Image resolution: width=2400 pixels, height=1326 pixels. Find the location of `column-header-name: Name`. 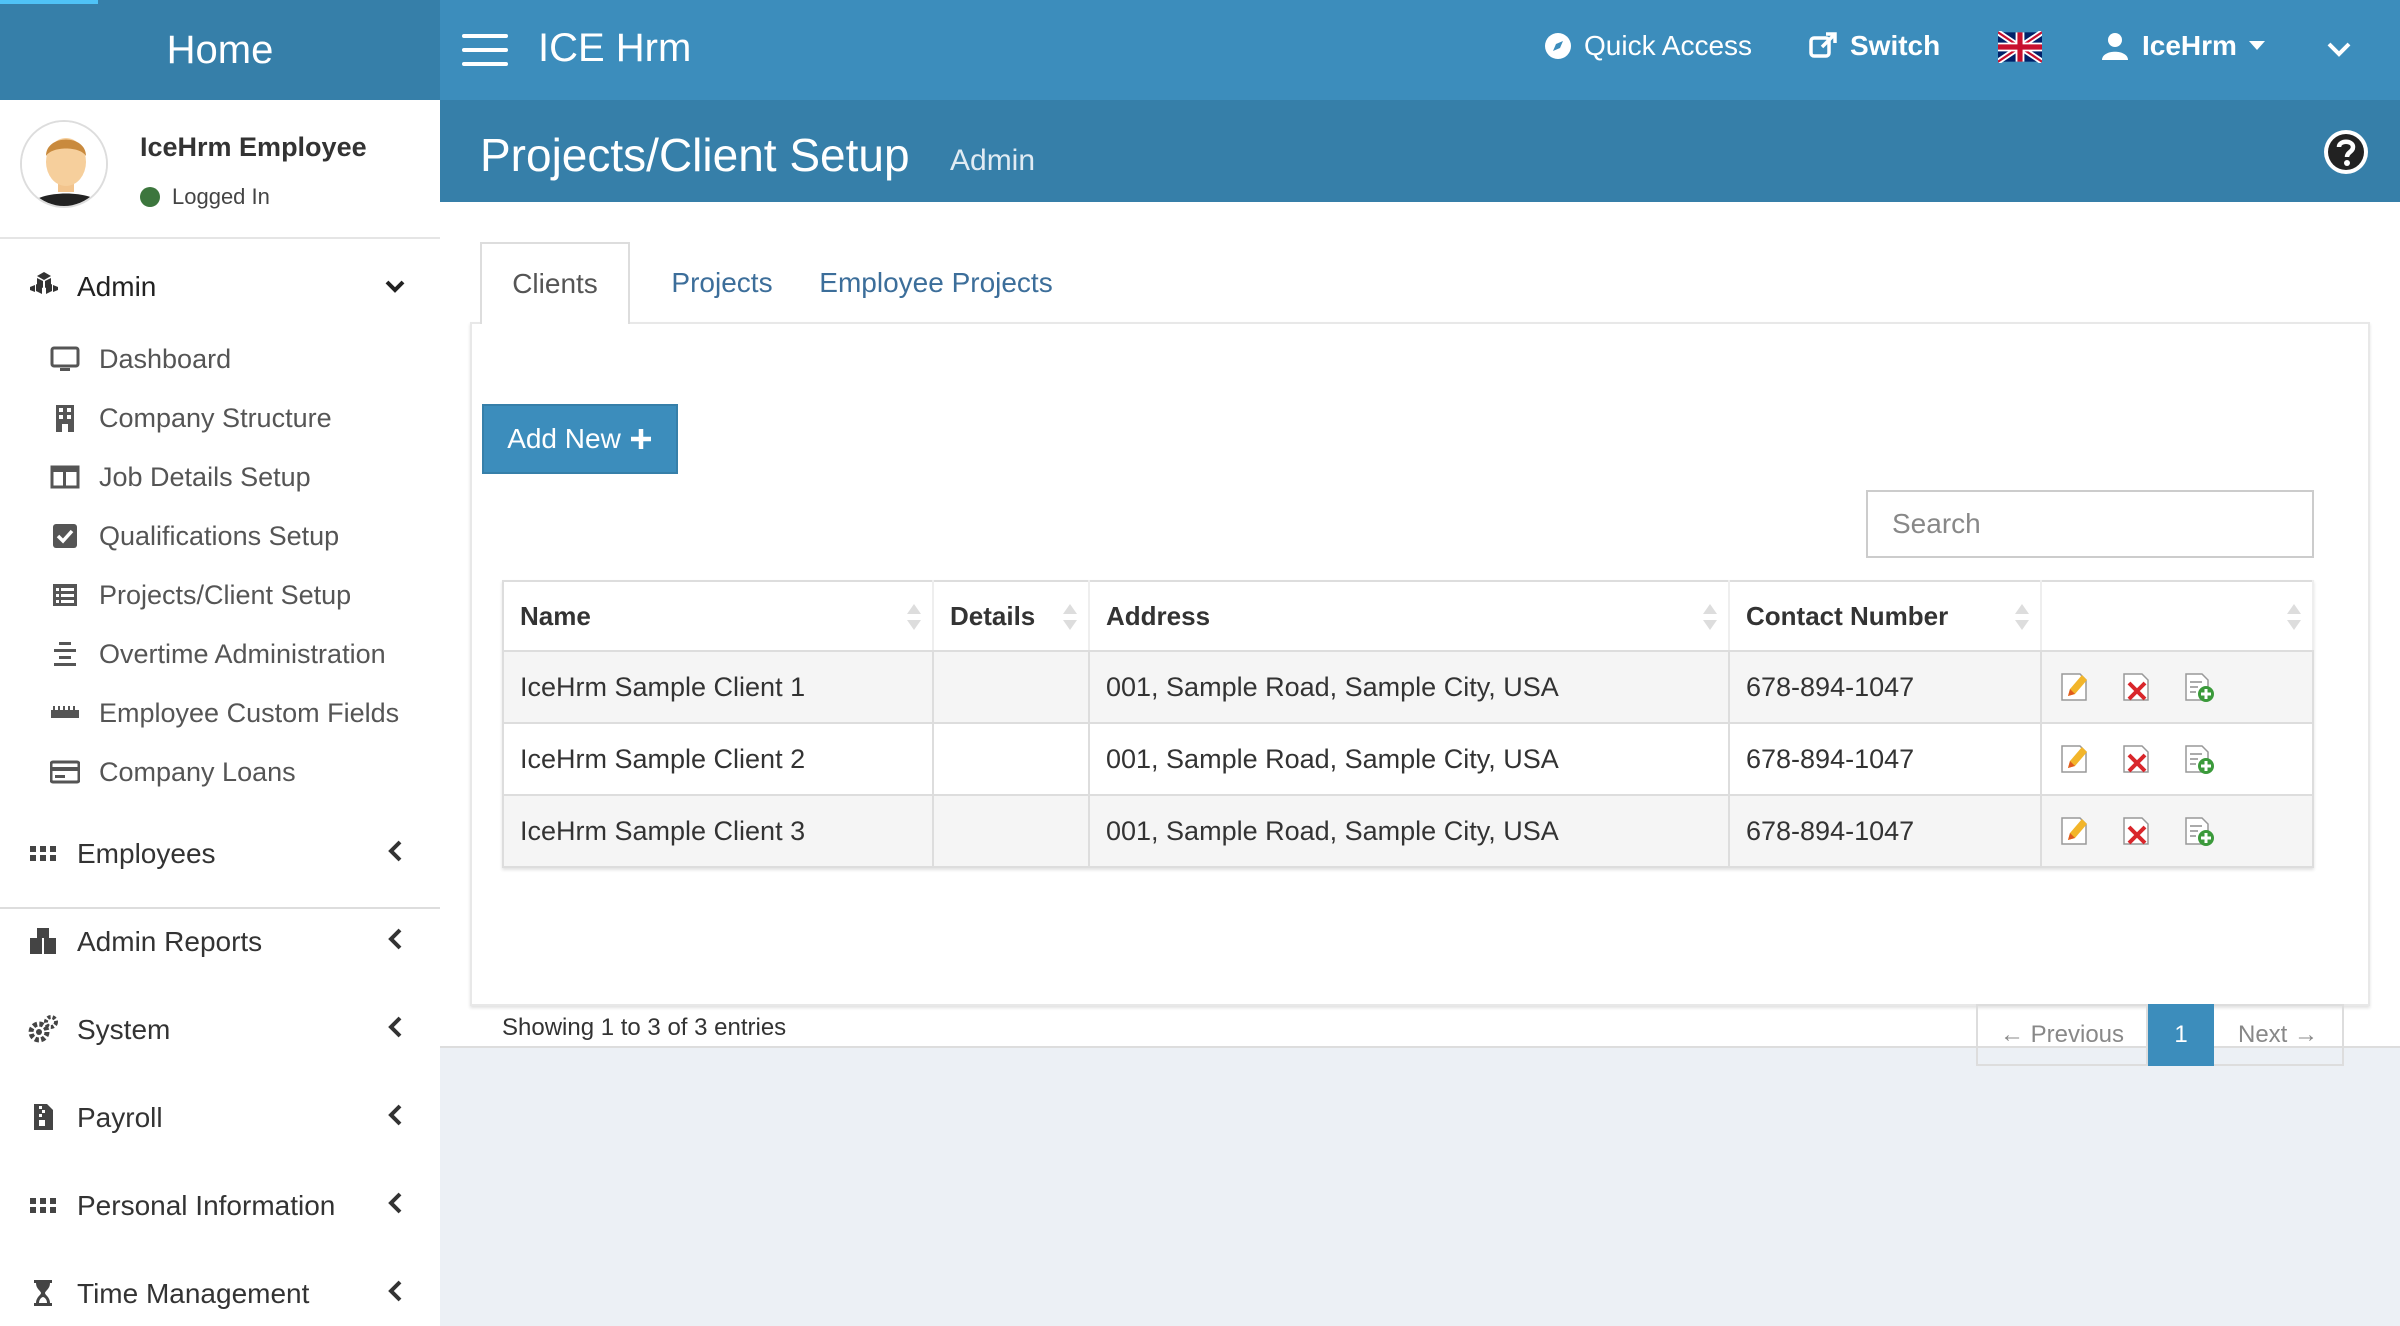

column-header-name: Name is located at coordinates (718, 616).